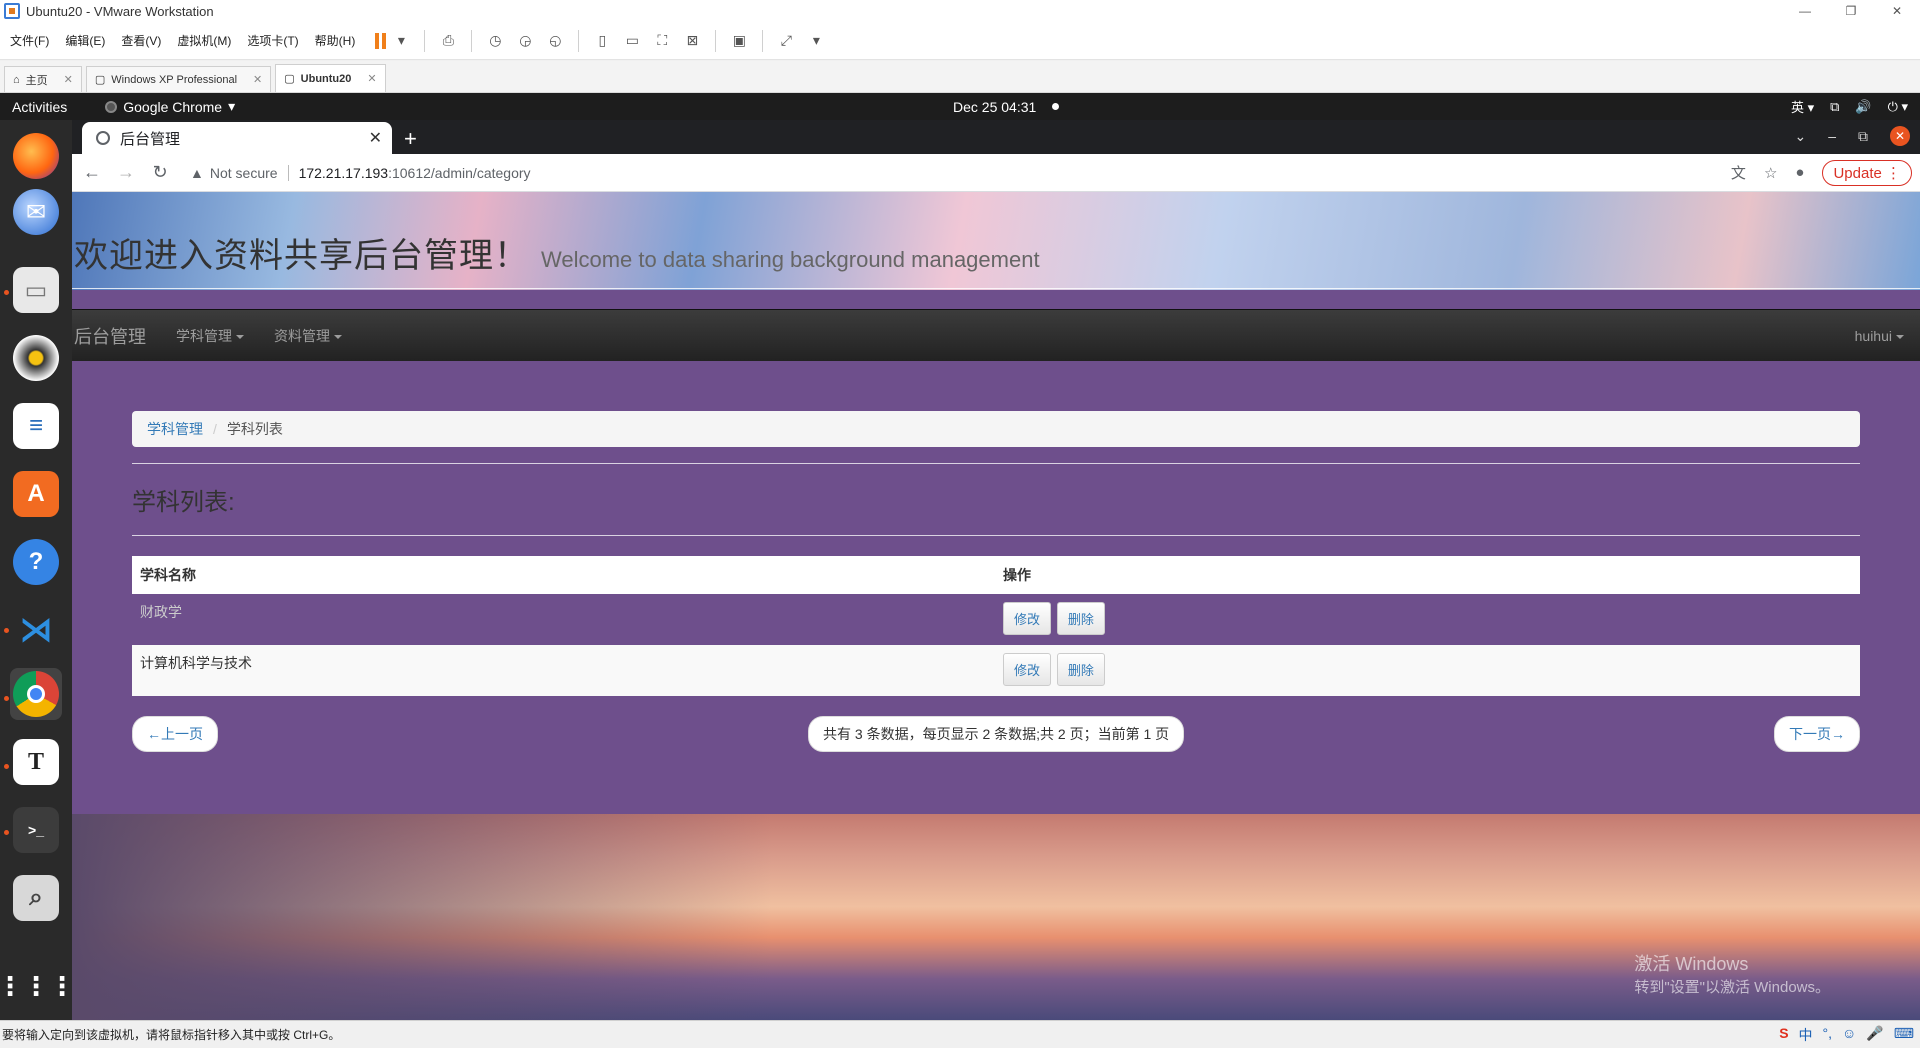 This screenshot has width=1920, height=1048. Describe the element at coordinates (1851, 11) in the screenshot. I see `restore-icon: ❐` at that location.